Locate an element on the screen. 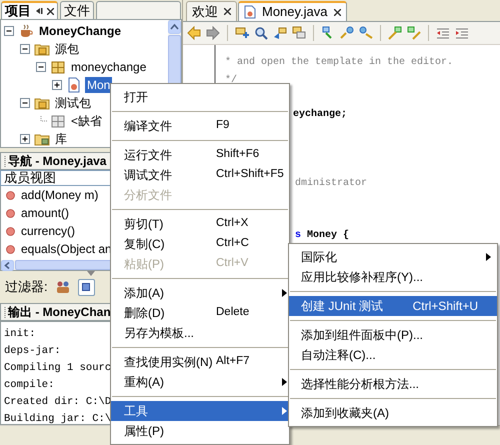 Image resolution: width=500 pixels, height=445 pixels. code-text: s is located at coordinates (298, 236).